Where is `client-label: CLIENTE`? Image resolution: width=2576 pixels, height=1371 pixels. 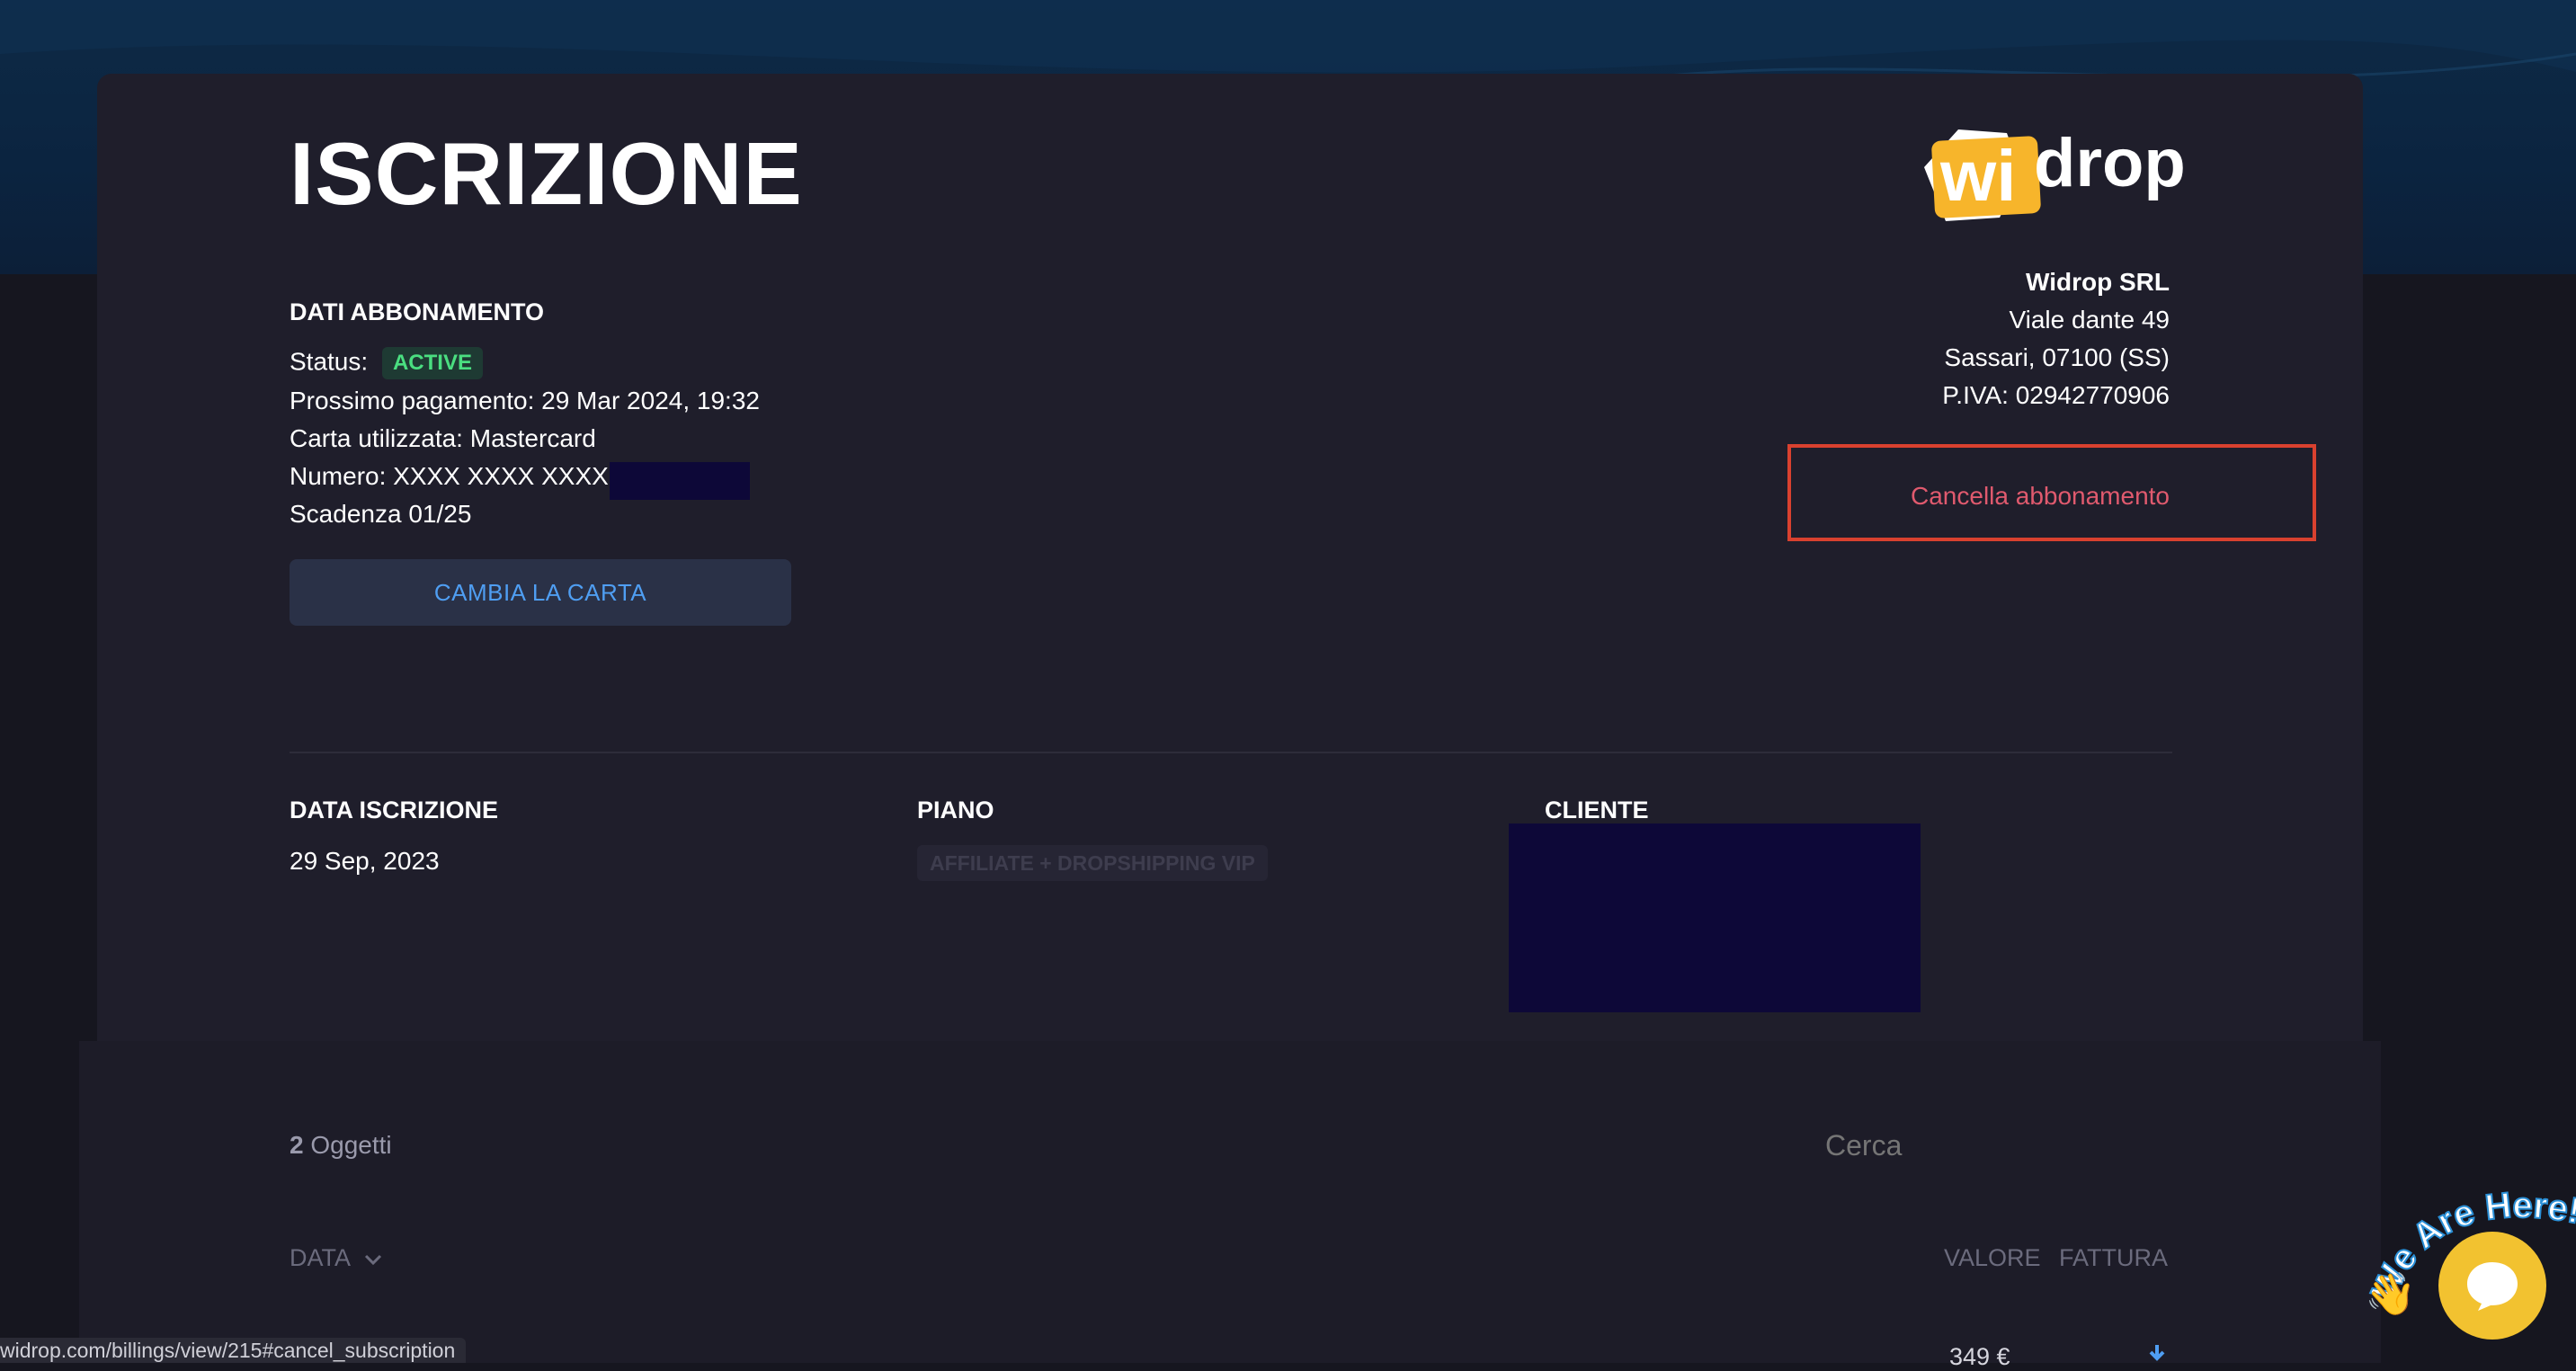
client-label: CLIENTE is located at coordinates (1597, 810).